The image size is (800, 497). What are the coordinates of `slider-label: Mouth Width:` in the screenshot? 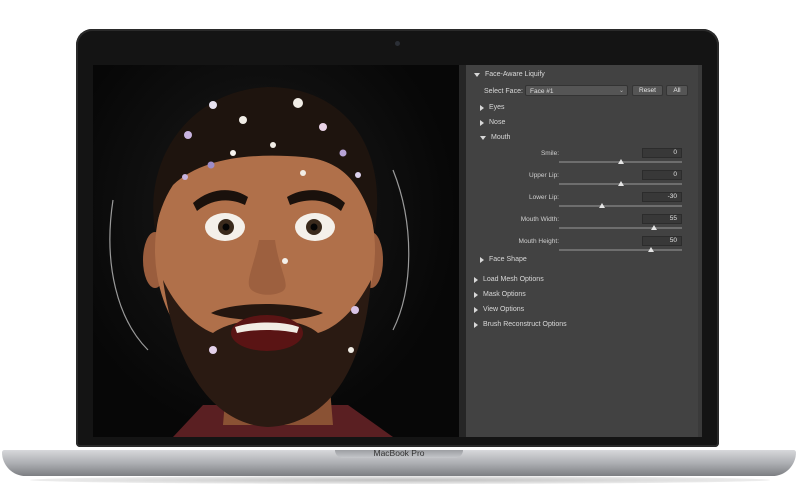 It's located at (539, 219).